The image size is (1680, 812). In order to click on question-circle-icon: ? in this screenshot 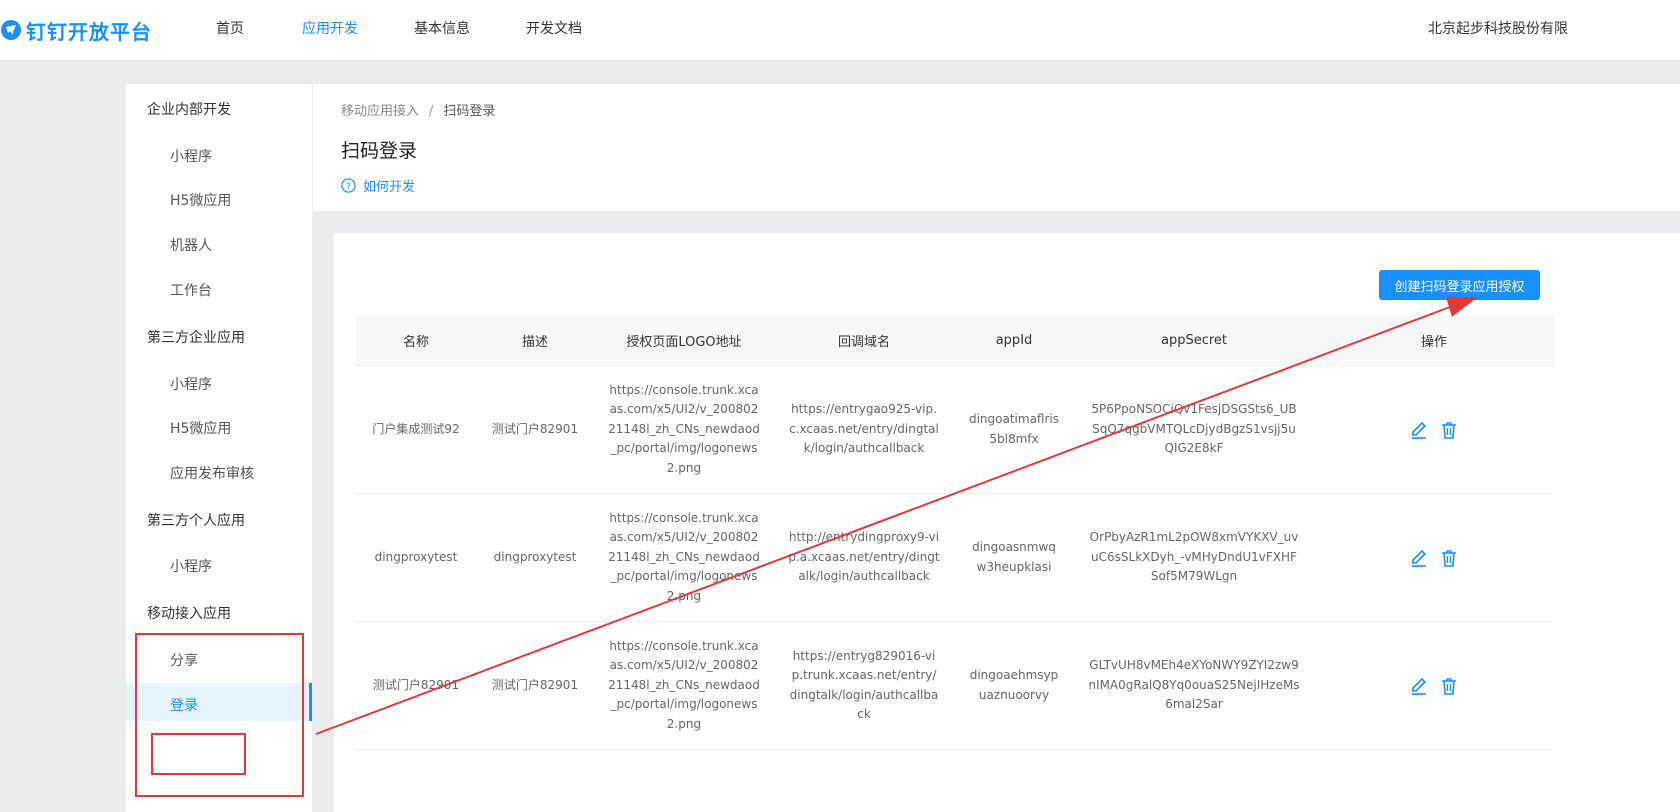, I will do `click(348, 185)`.